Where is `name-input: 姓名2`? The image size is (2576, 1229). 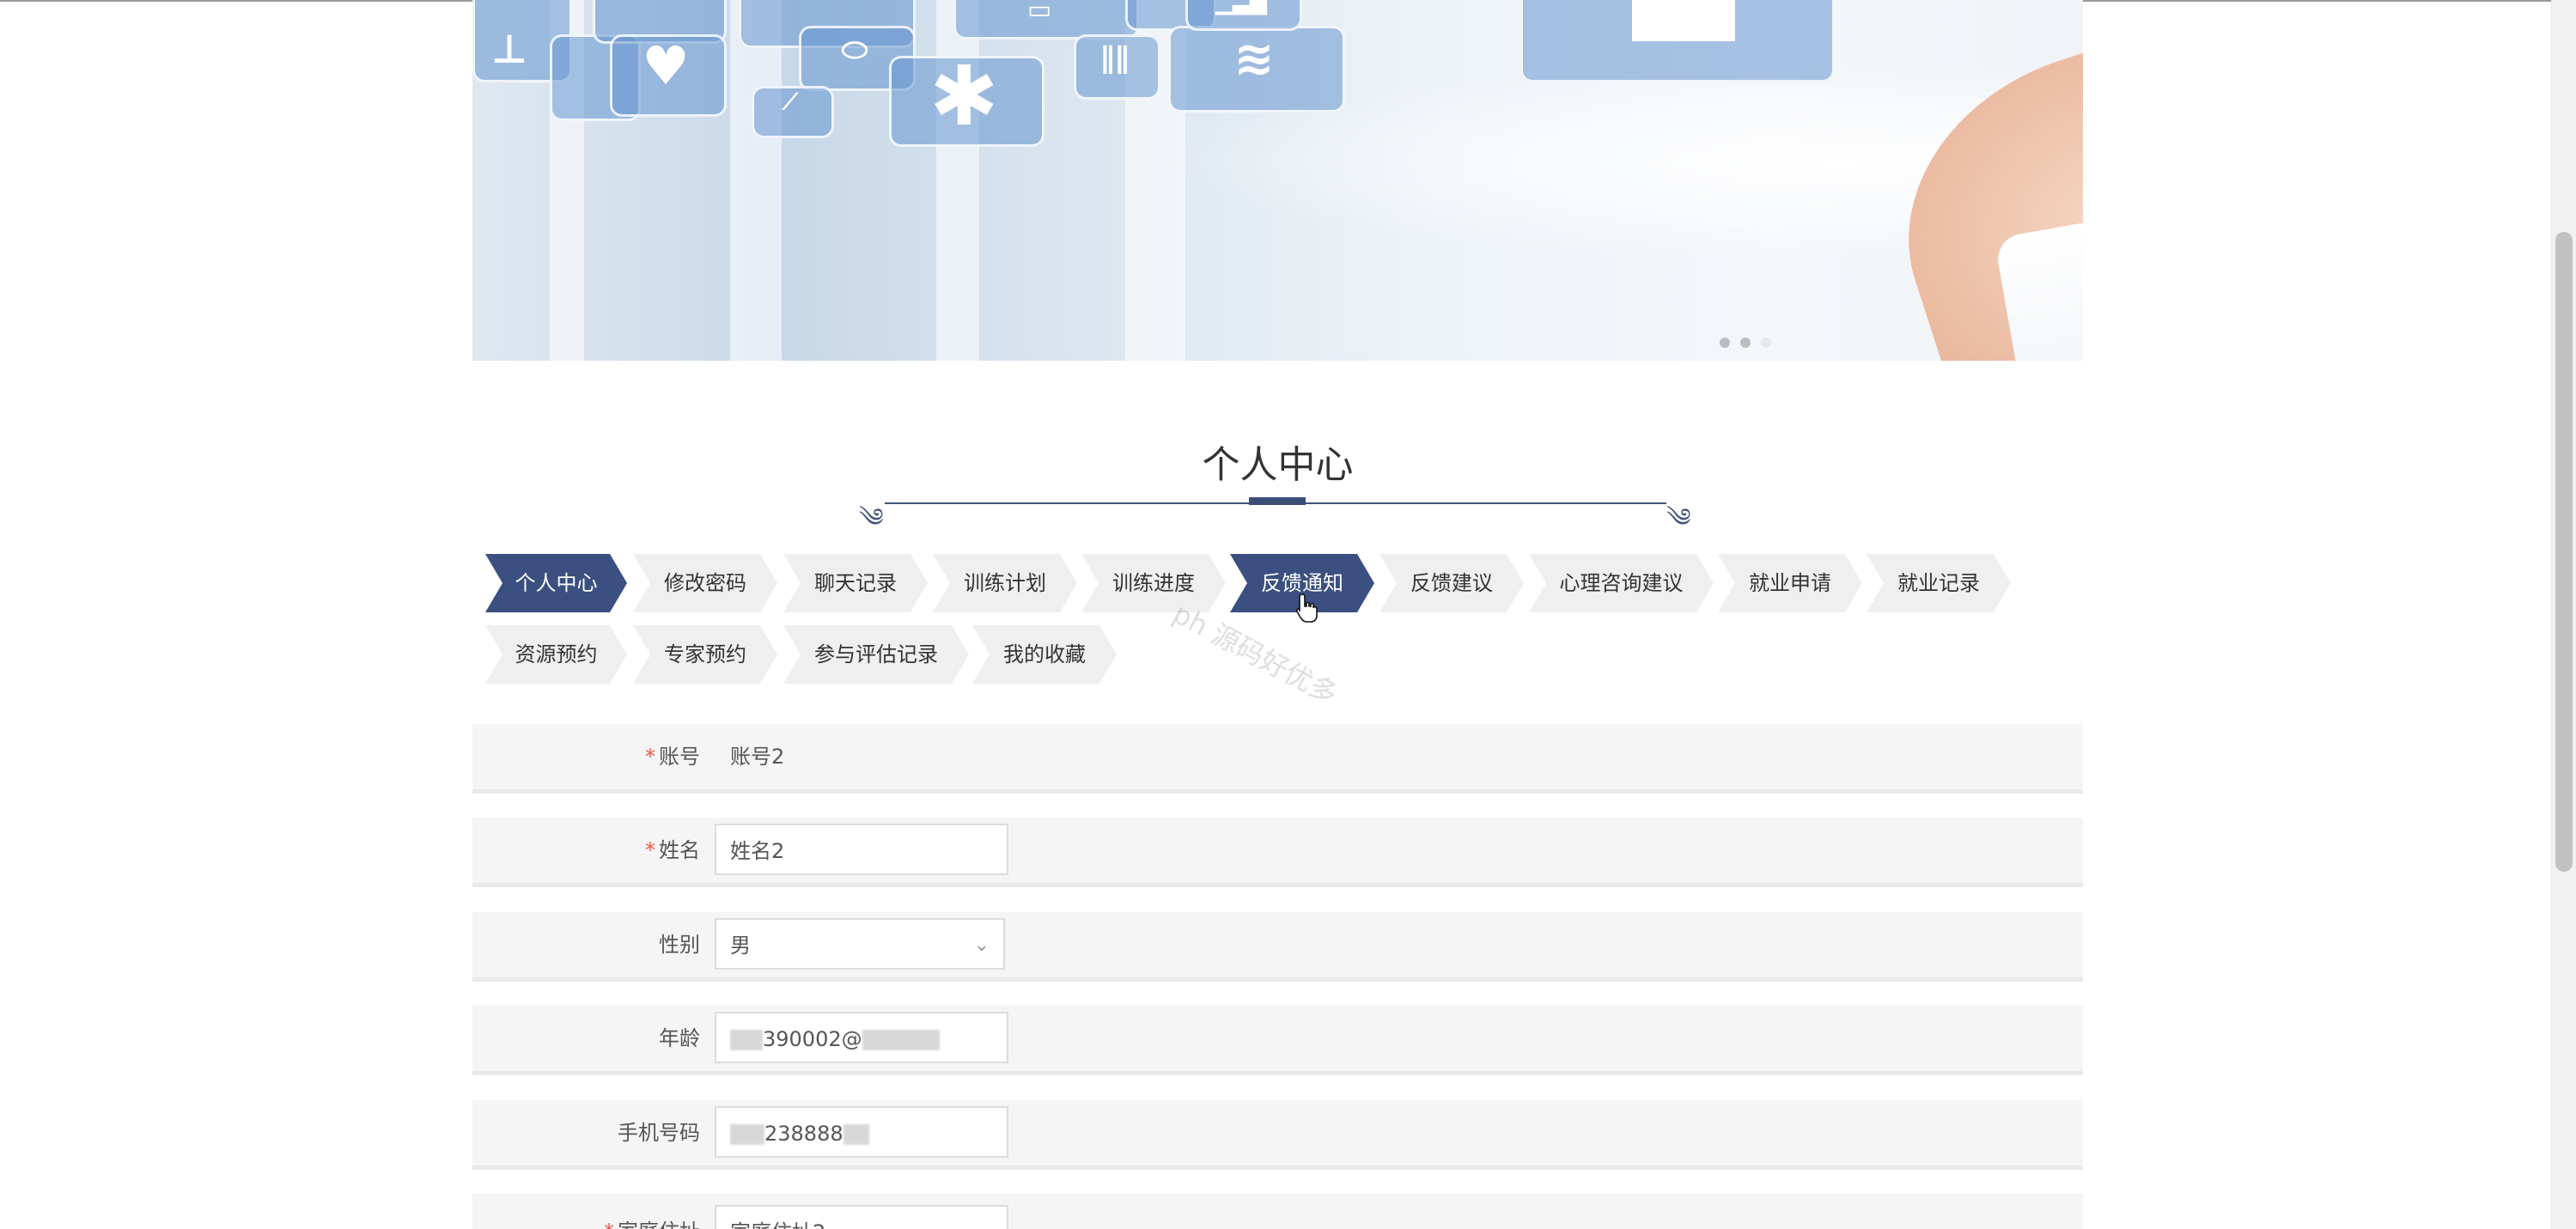
name-input: 姓名2 is located at coordinates (861, 849).